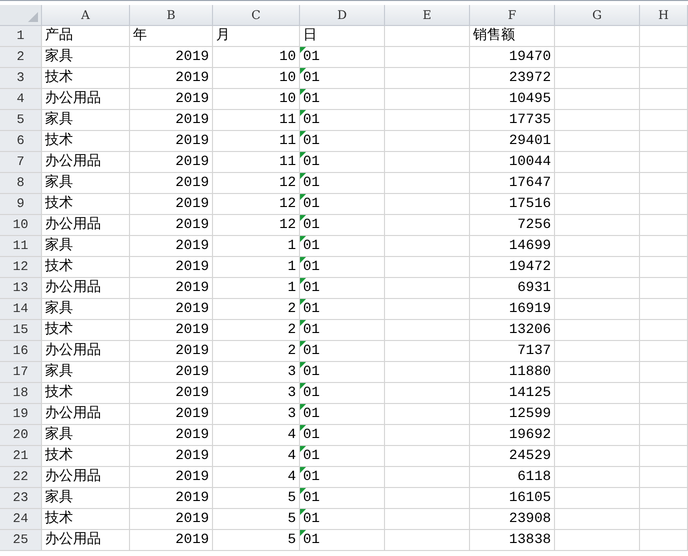 This screenshot has width=688, height=556. What do you see at coordinates (21, 204) in the screenshot?
I see `row-header: 9` at bounding box center [21, 204].